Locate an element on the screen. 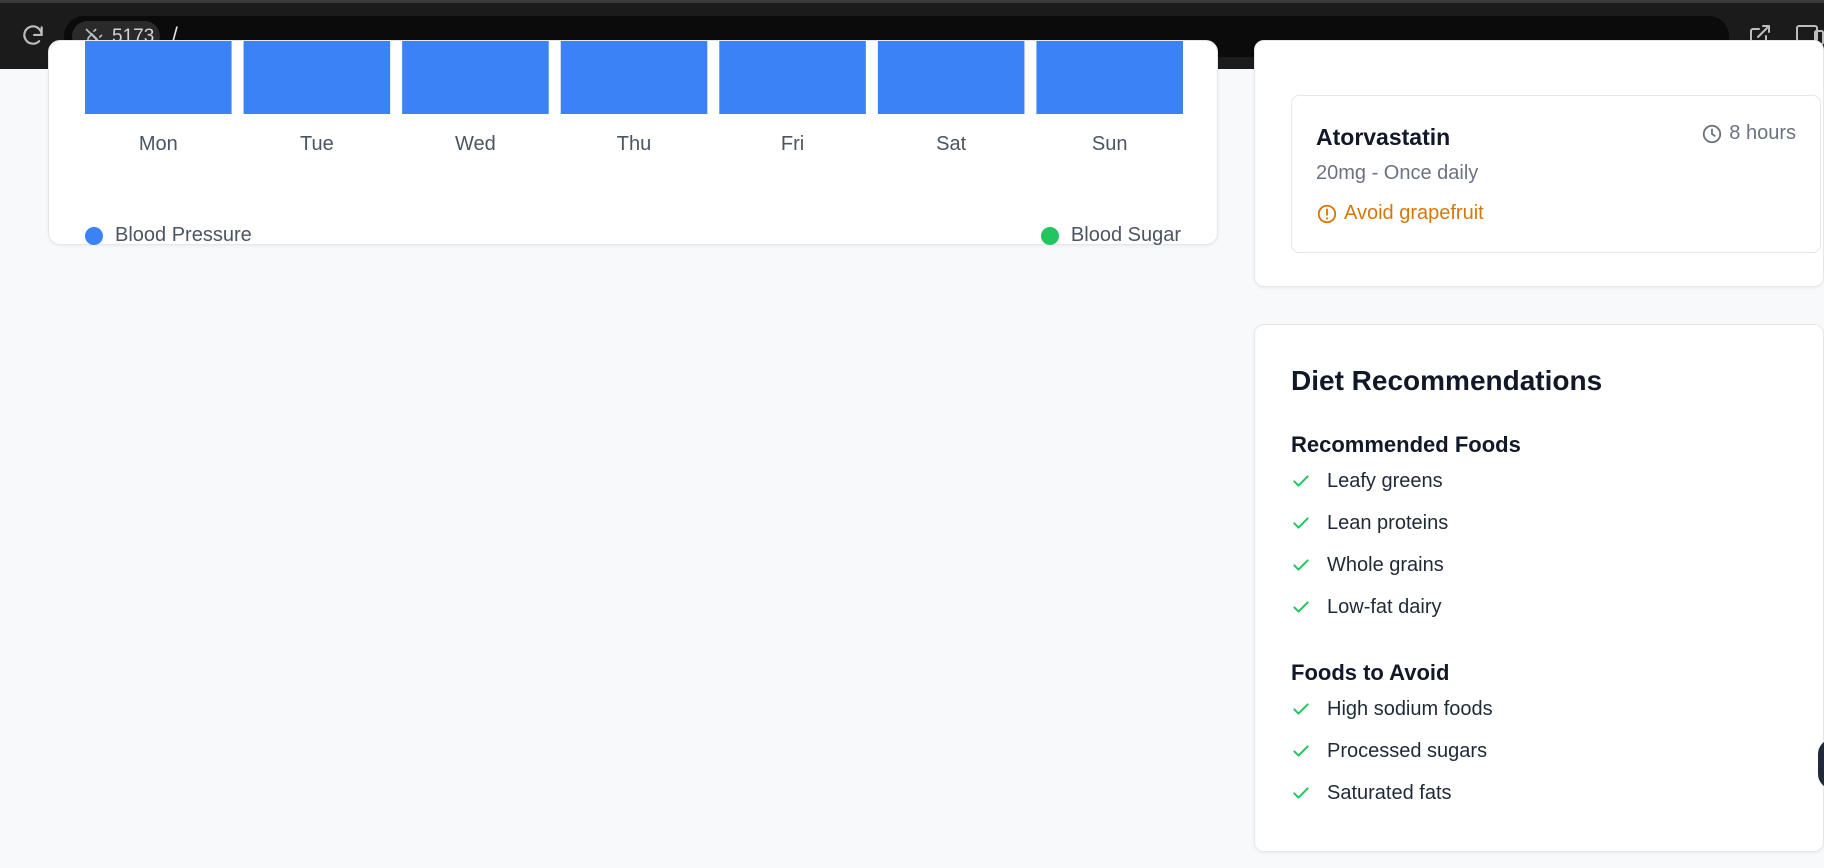 Image resolution: width=1824 pixels, height=868 pixels. legend-blood-pressure: Blood Pressure is located at coordinates (168, 235).